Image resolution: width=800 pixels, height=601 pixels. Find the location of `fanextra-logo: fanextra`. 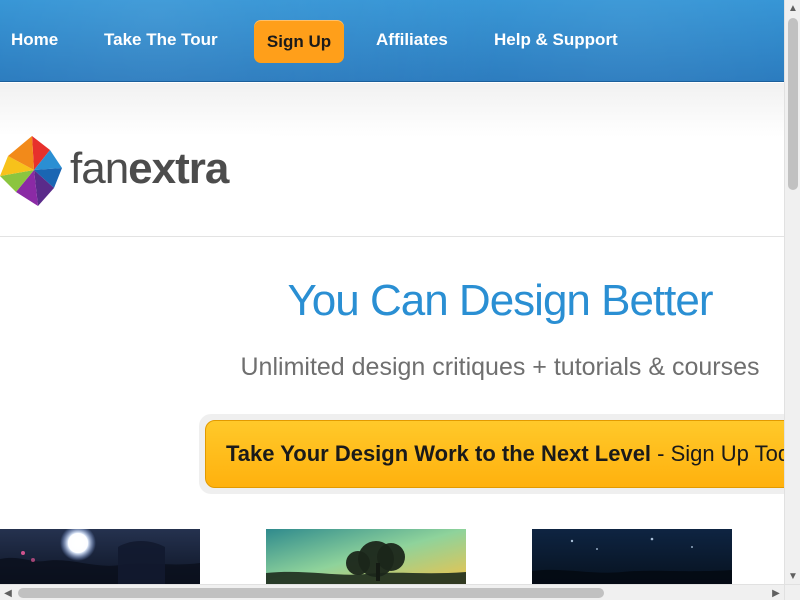

fanextra-logo: fanextra is located at coordinates (135, 171).